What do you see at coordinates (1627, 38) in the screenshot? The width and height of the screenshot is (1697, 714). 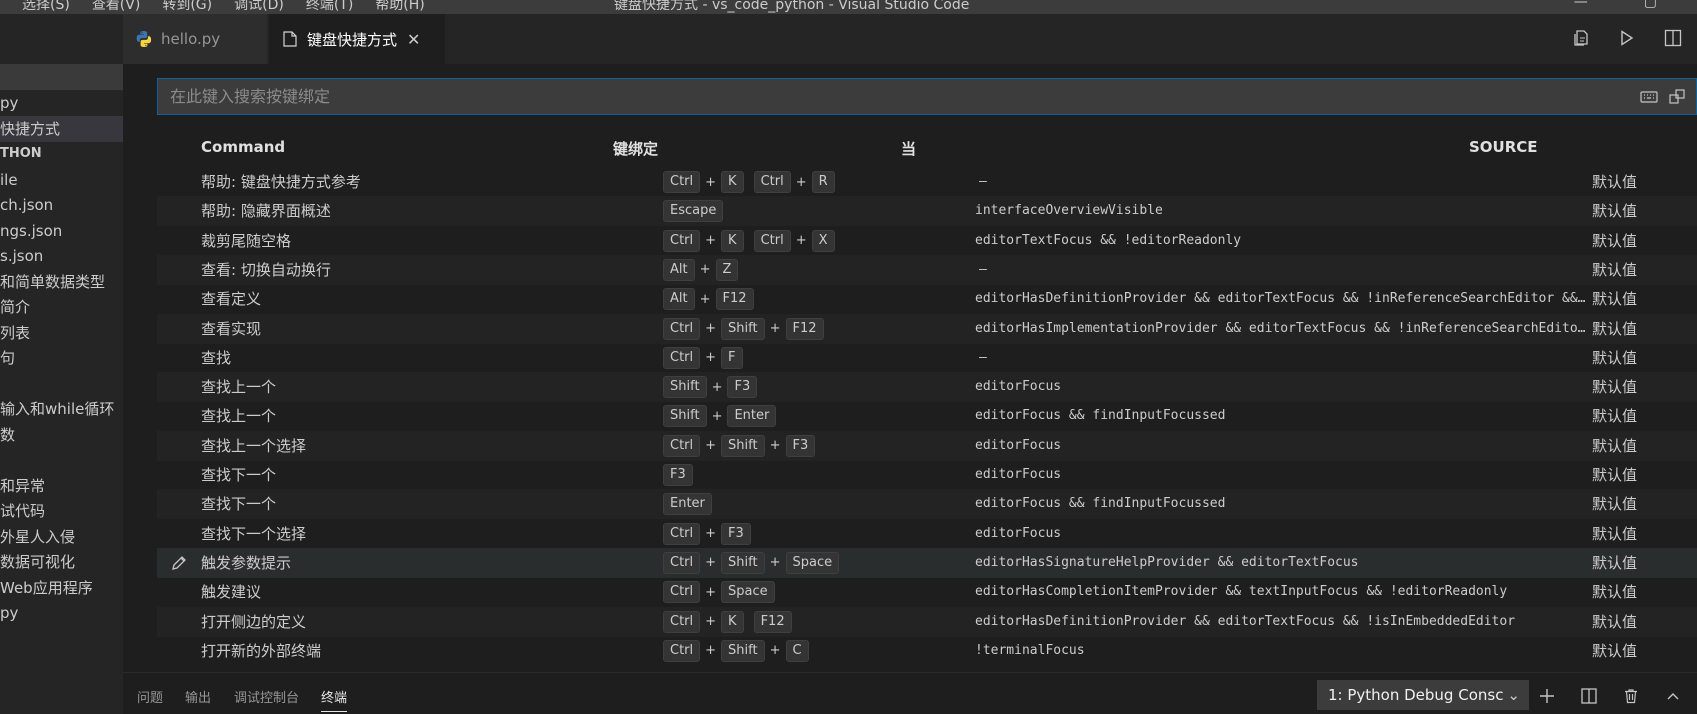 I see `run-icon` at bounding box center [1627, 38].